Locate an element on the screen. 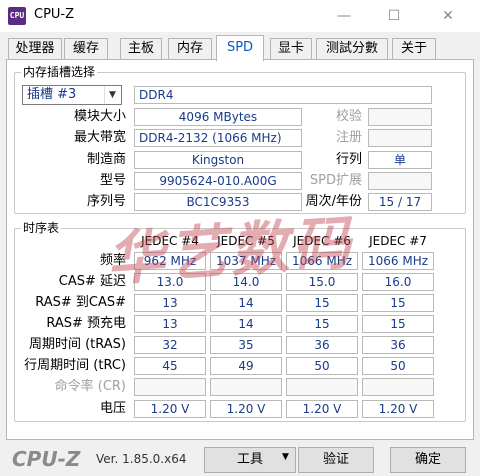 Image resolution: width=480 pixels, height=476 pixels. registered-label: 注册 is located at coordinates (348, 137).